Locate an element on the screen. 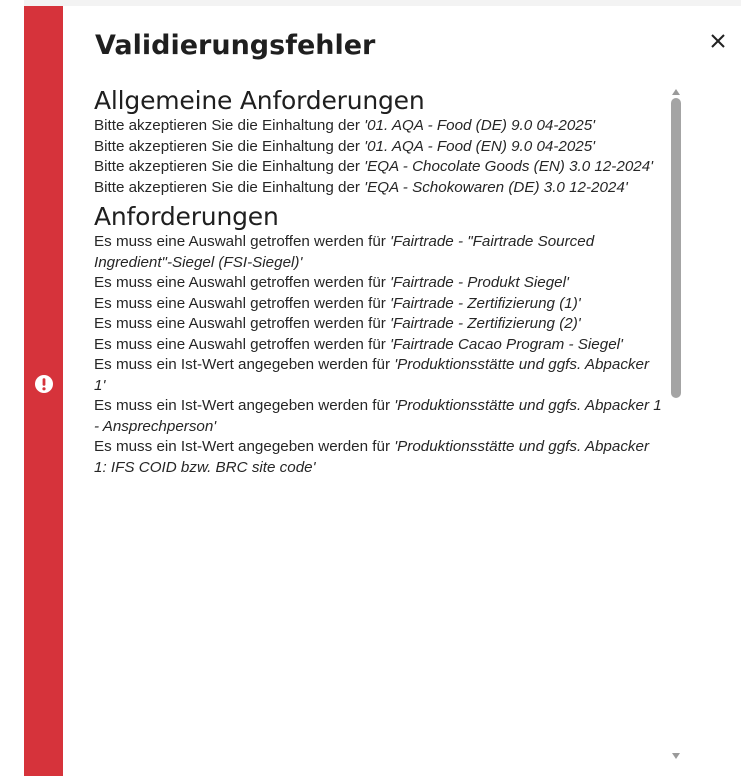 This screenshot has height=776, width=741. top-border is located at coordinates (370, 3).